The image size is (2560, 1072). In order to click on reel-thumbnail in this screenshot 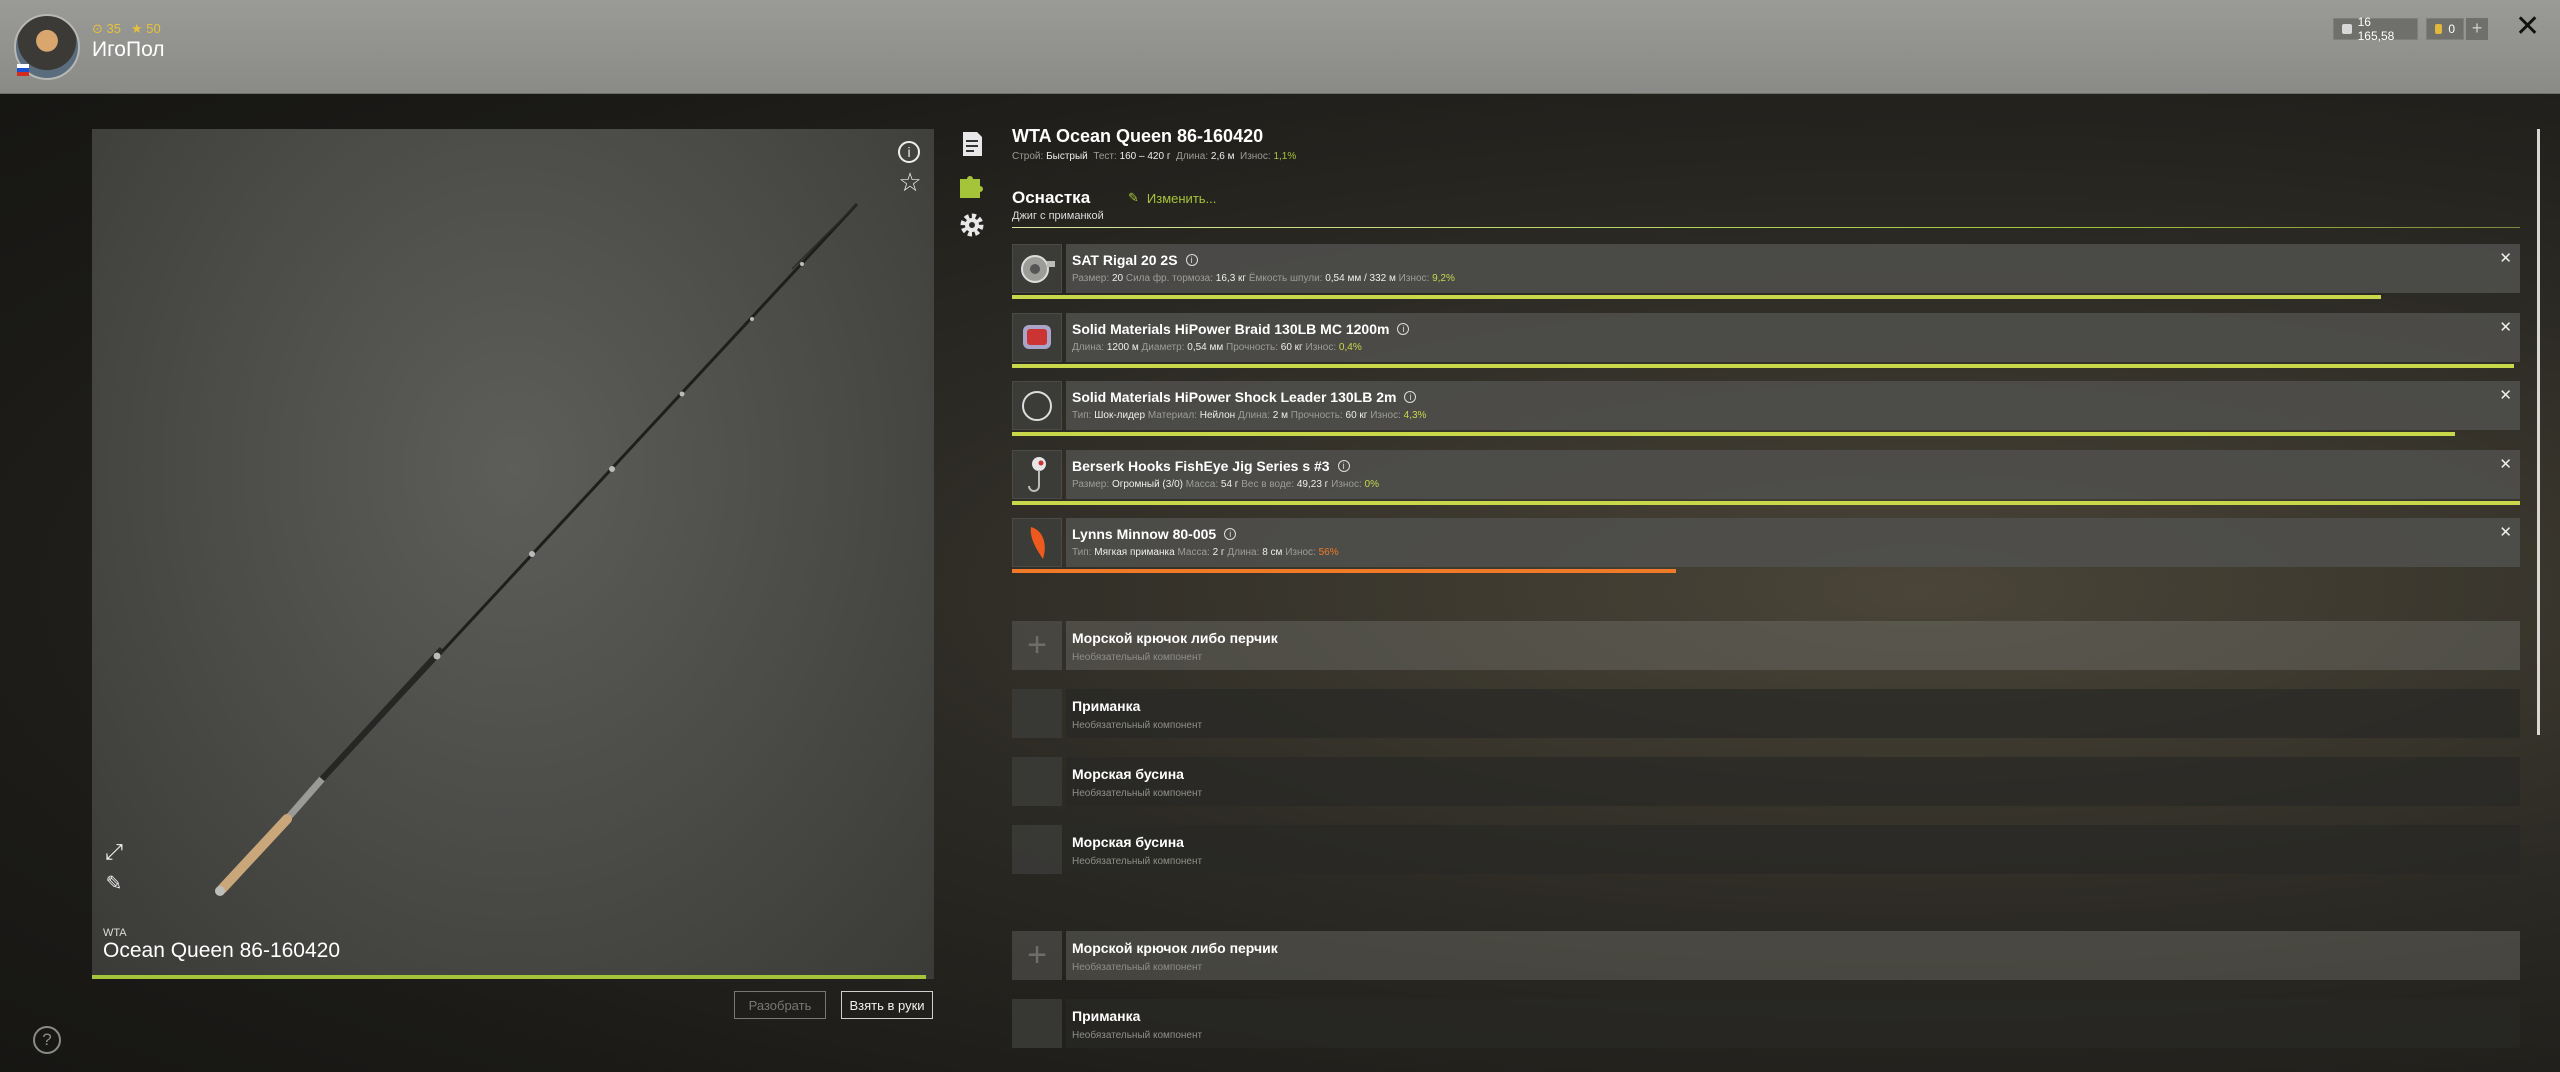, I will do `click(1037, 268)`.